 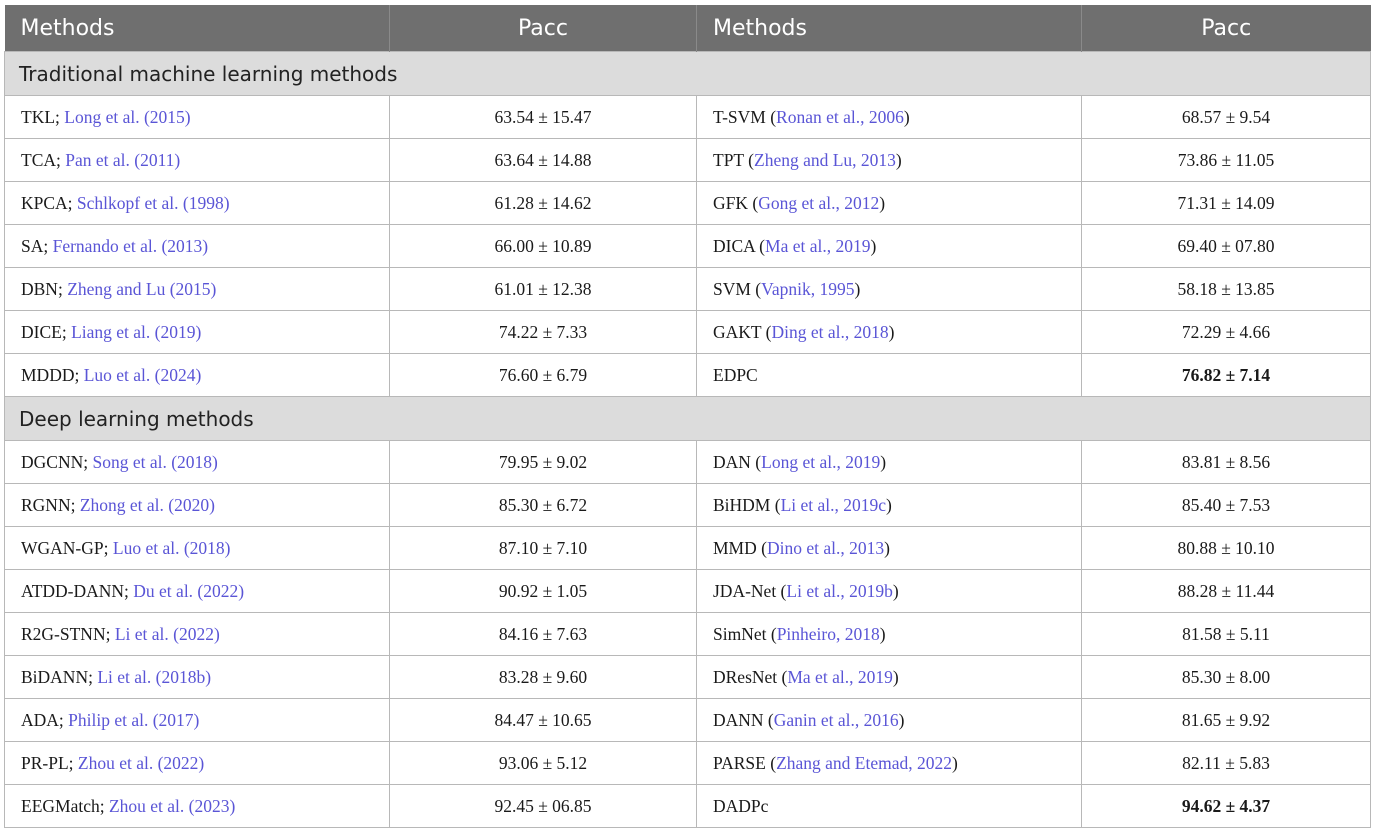 I want to click on citation-link: Fernando et al. (2013), so click(x=131, y=246).